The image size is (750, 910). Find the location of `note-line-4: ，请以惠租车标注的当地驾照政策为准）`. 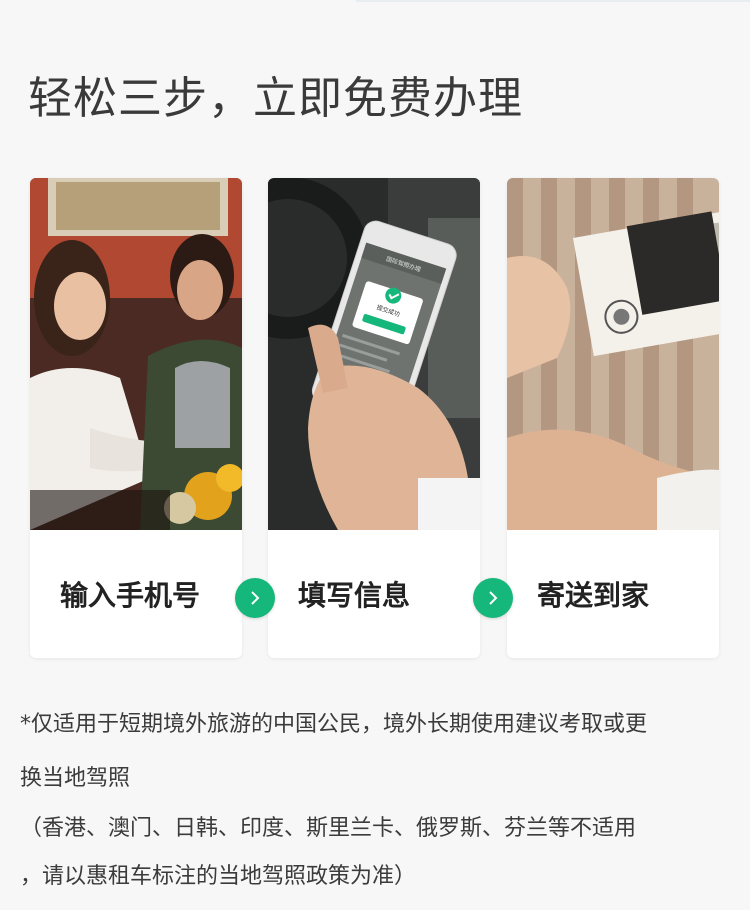

note-line-4: ，请以惠租车标注的当地驾照政策为准） is located at coordinates (218, 876).